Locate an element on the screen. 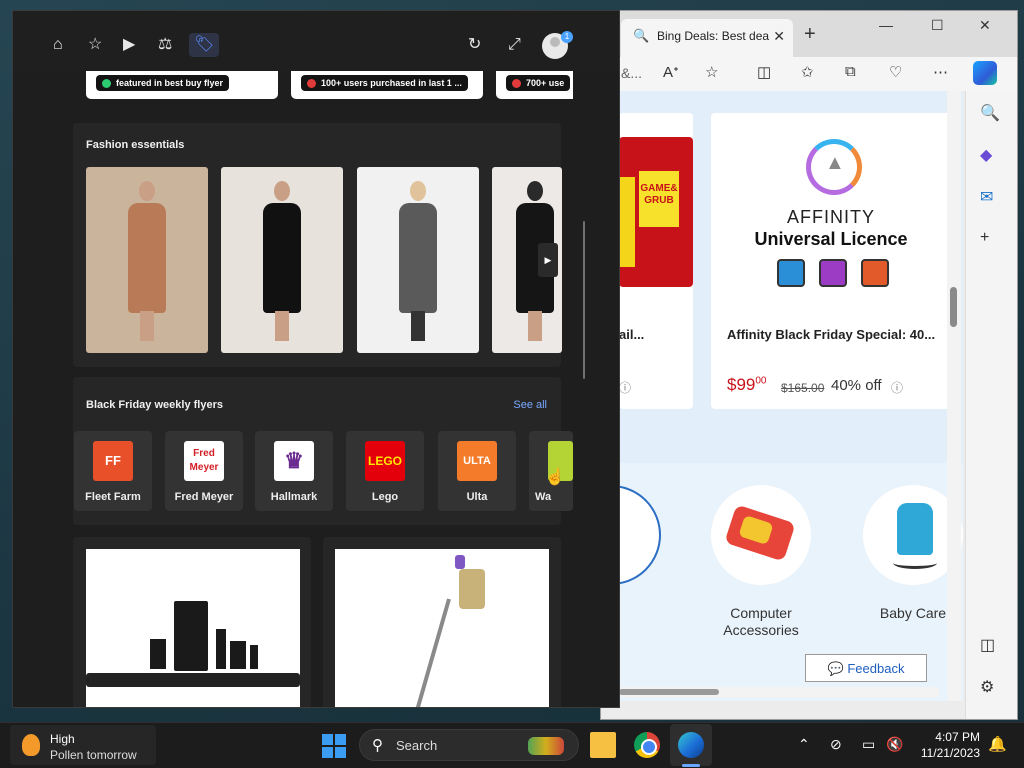 The image size is (1024, 768). active-indicator is located at coordinates (691, 765).